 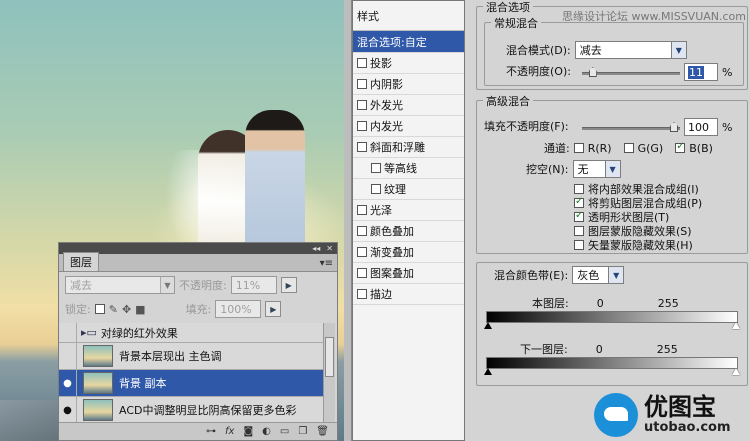 What do you see at coordinates (408, 16) in the screenshot?
I see `styles-header: 样式` at bounding box center [408, 16].